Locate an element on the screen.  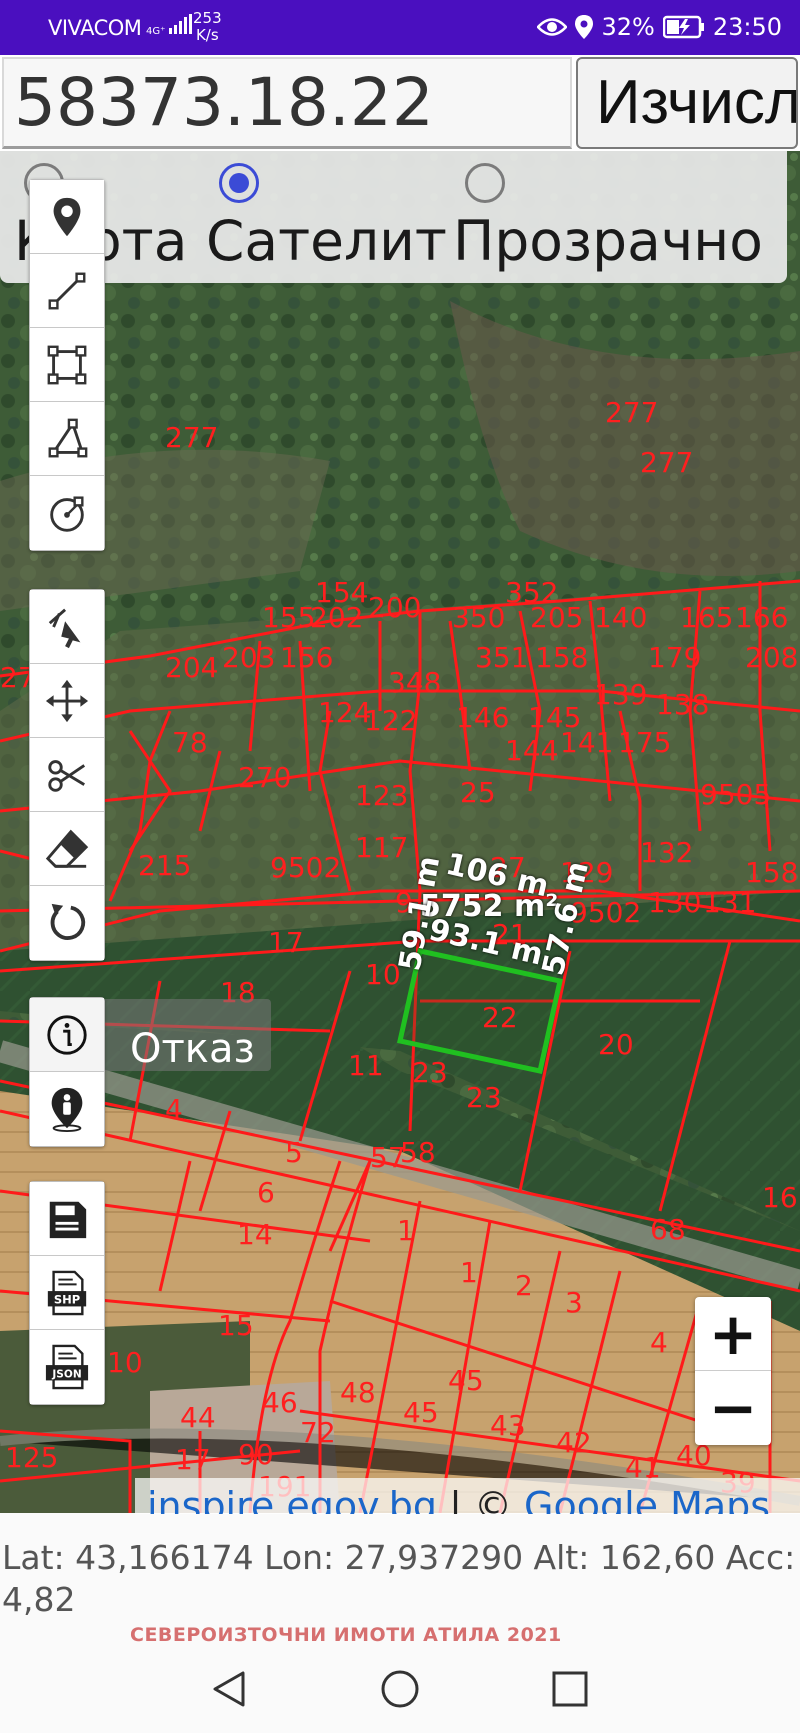
status-right: 32% 23:50 is located at coordinates (659, 27).